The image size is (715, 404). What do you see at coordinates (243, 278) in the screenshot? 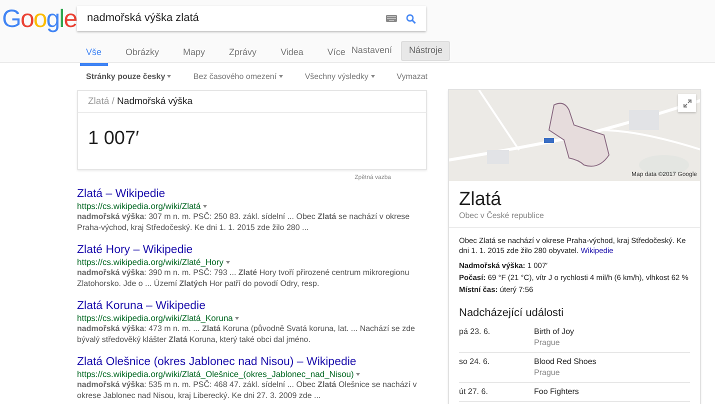
I see `result-snippet: nadmořská výška: 390 m n. m. PSČ: 793 ... Zlaté Hory tvoří přirozené centrum mikroregionu Zlatohorsko. Jde o ... Území Zlatých Hor patří do povodí Odry, resp.` at bounding box center [243, 278].